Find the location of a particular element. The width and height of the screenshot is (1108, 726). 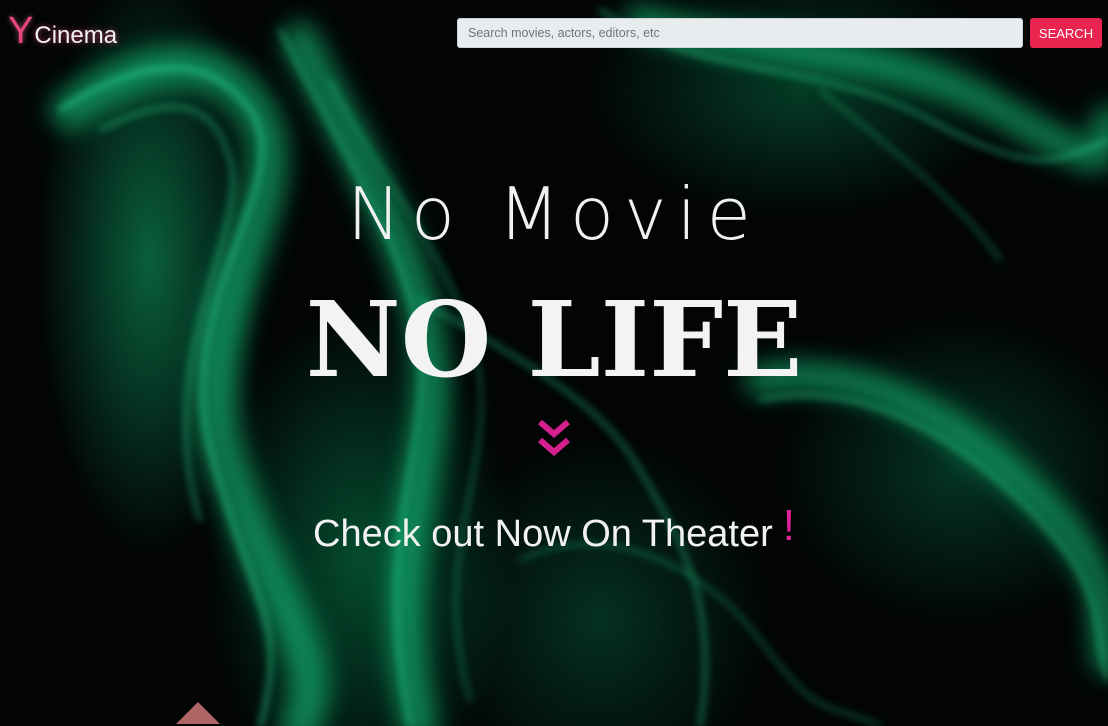

site-logo: Y Cinema is located at coordinates (62, 31).